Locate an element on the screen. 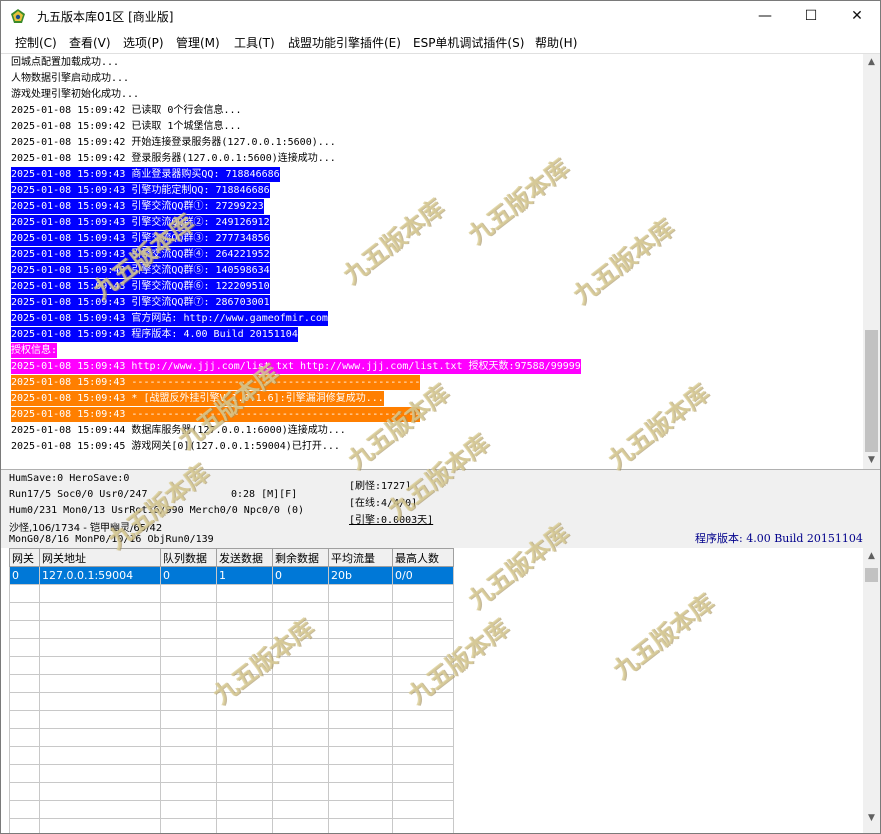 The height and width of the screenshot is (834, 881). close-button: ✕ is located at coordinates (857, 16).